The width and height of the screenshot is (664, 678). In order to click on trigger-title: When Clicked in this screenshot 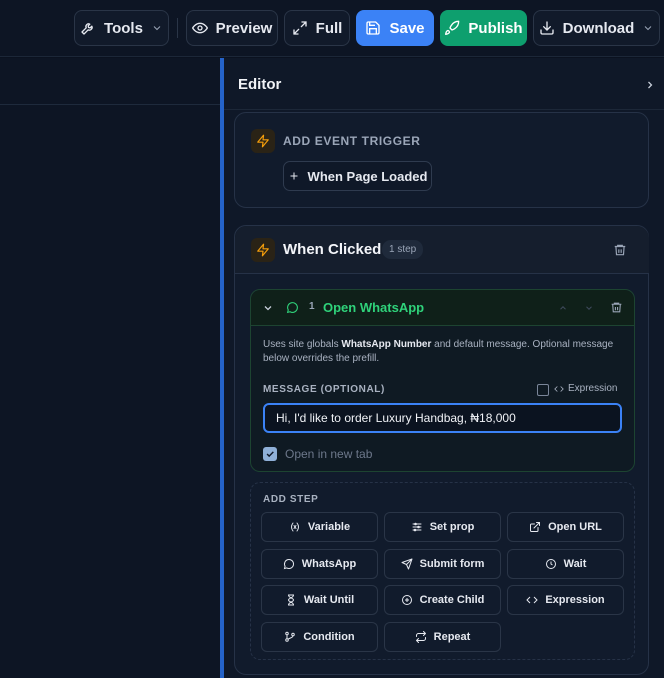, I will do `click(332, 249)`.